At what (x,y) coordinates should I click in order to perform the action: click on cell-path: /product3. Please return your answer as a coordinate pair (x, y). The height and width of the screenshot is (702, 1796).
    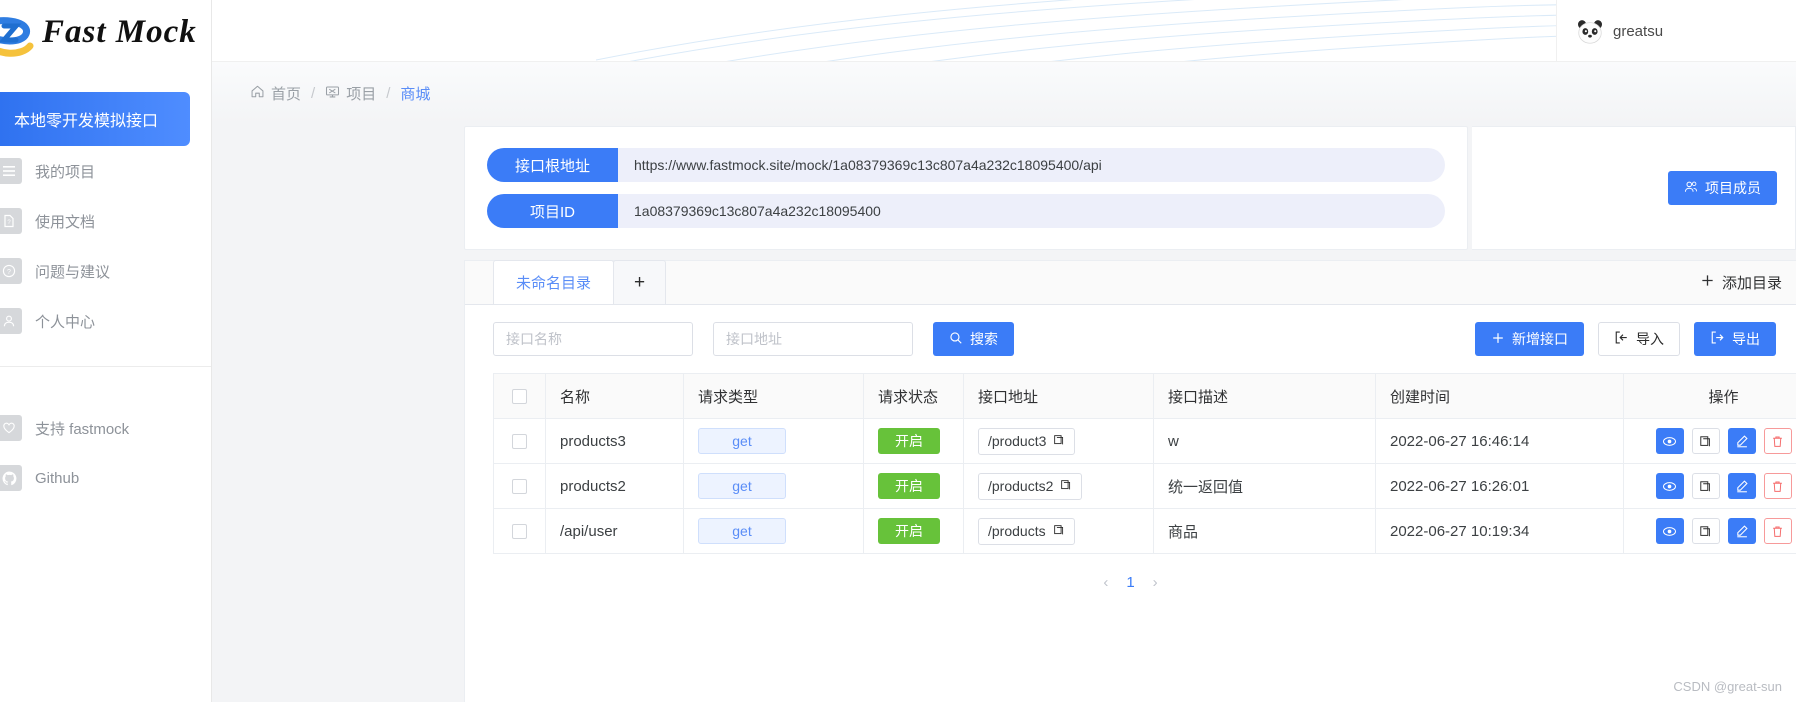
    Looking at the image, I should click on (1058, 441).